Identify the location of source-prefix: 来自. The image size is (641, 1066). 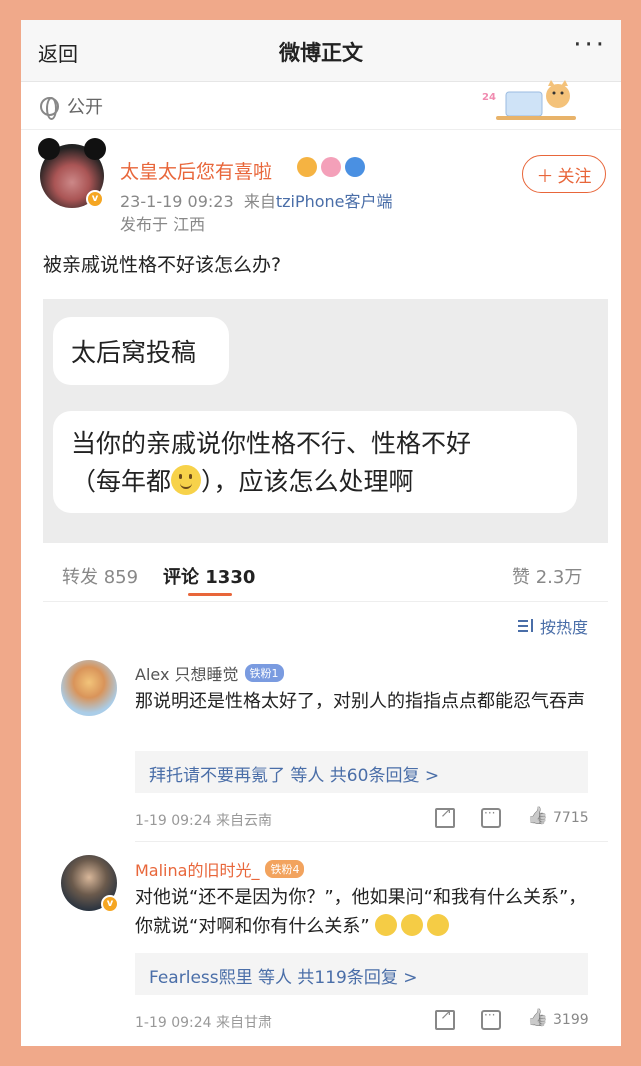
(259, 201).